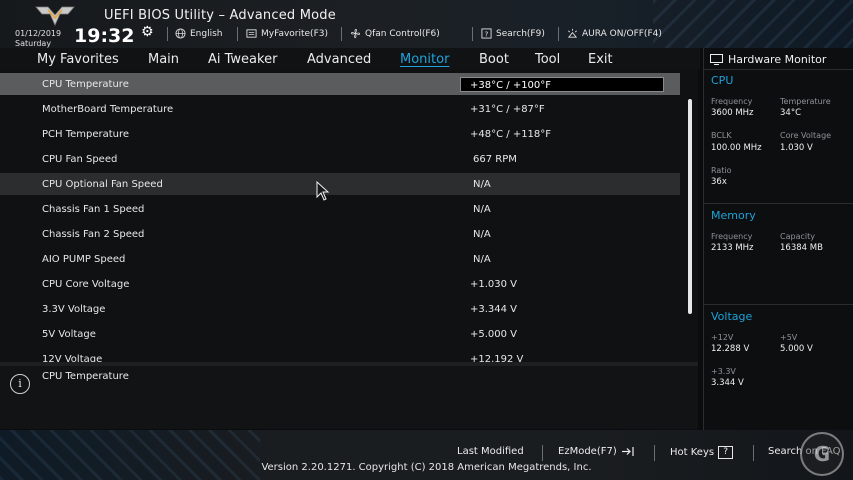  I want to click on watermark-letter: G, so click(822, 454).